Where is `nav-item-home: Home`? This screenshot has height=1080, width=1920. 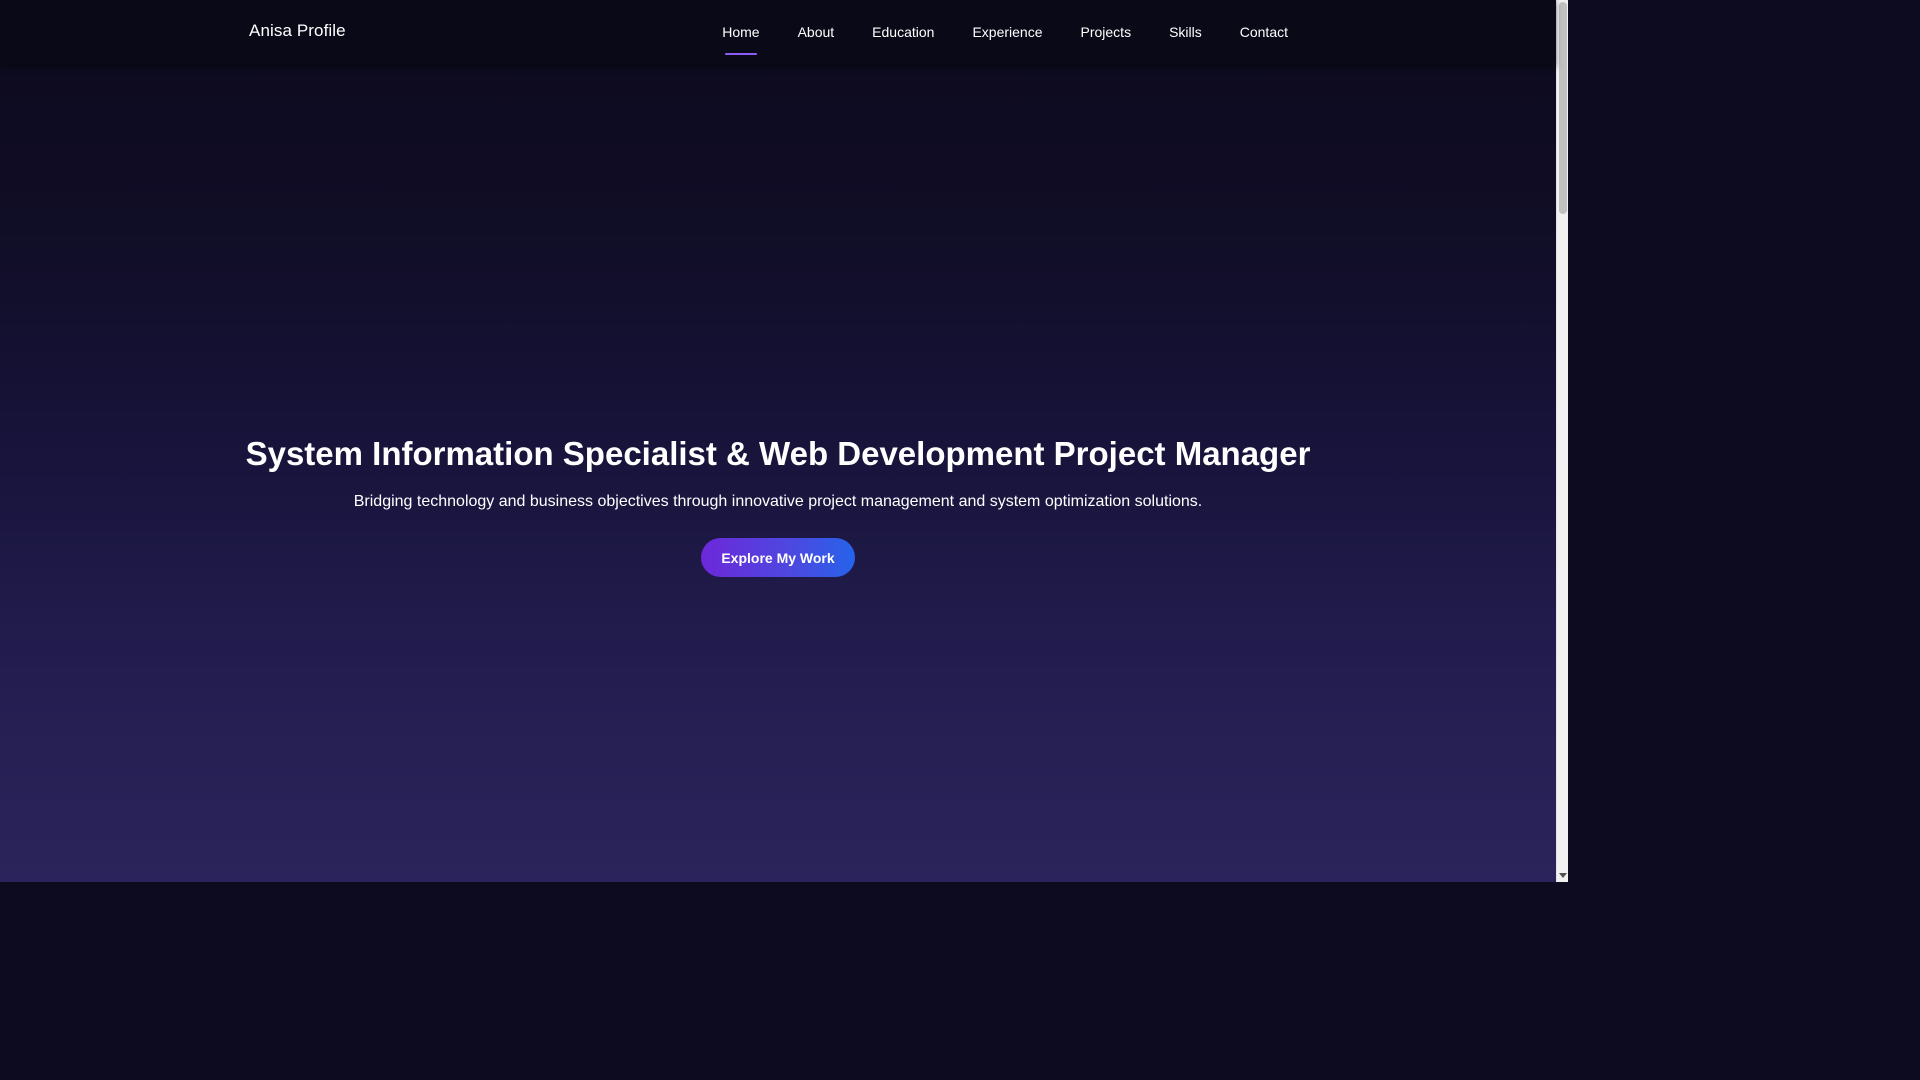 nav-item-home: Home is located at coordinates (741, 32).